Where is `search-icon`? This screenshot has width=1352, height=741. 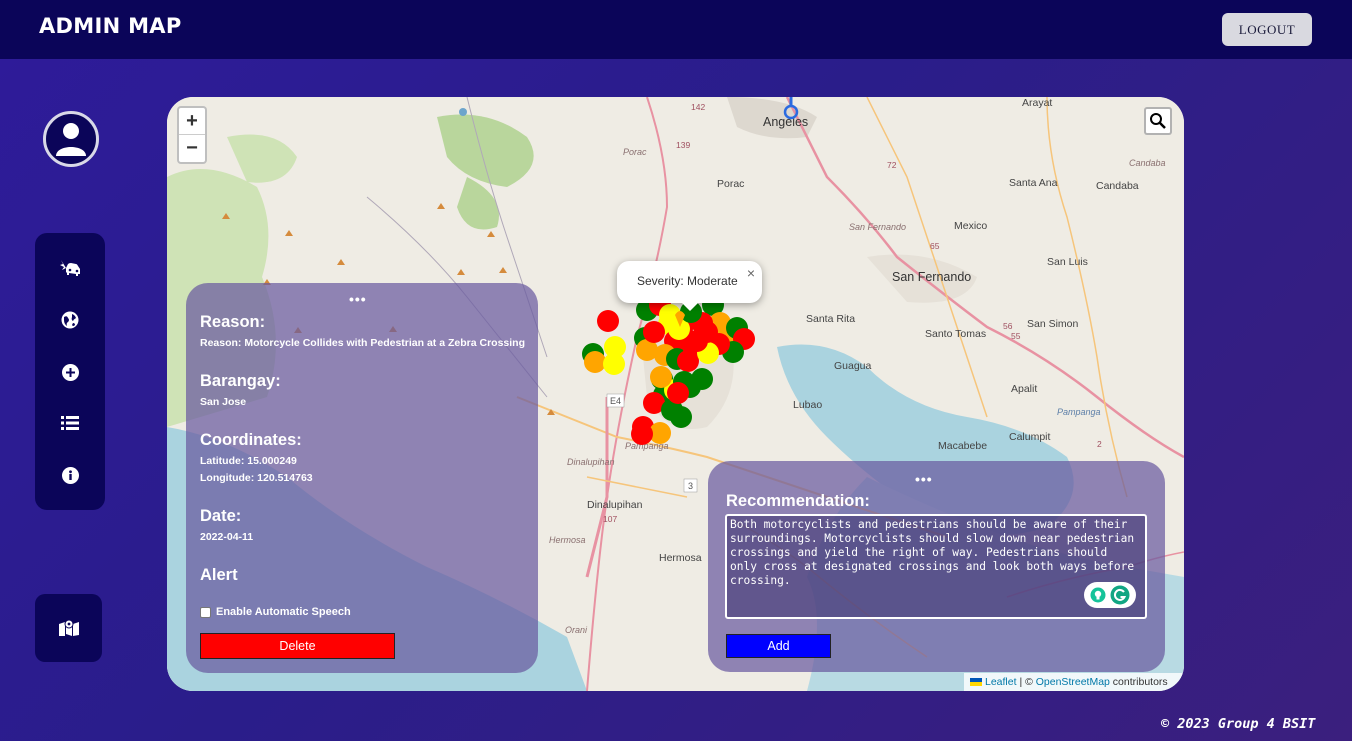
search-icon is located at coordinates (1158, 121).